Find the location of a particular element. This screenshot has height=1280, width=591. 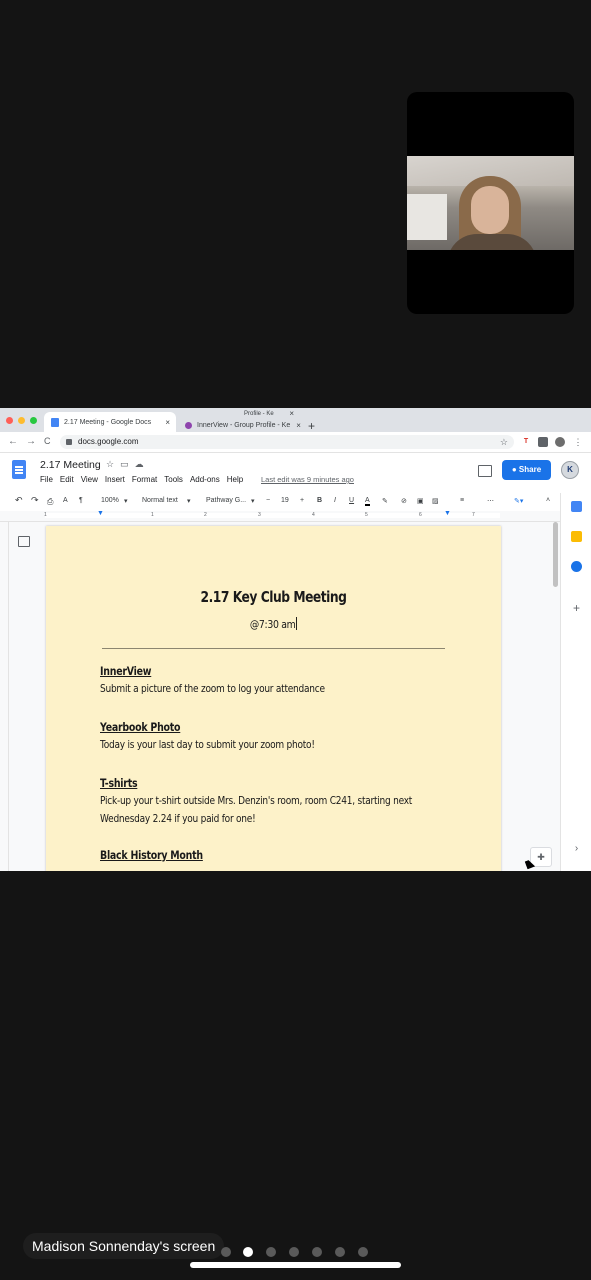

vertical-ruler is located at coordinates (4, 696).